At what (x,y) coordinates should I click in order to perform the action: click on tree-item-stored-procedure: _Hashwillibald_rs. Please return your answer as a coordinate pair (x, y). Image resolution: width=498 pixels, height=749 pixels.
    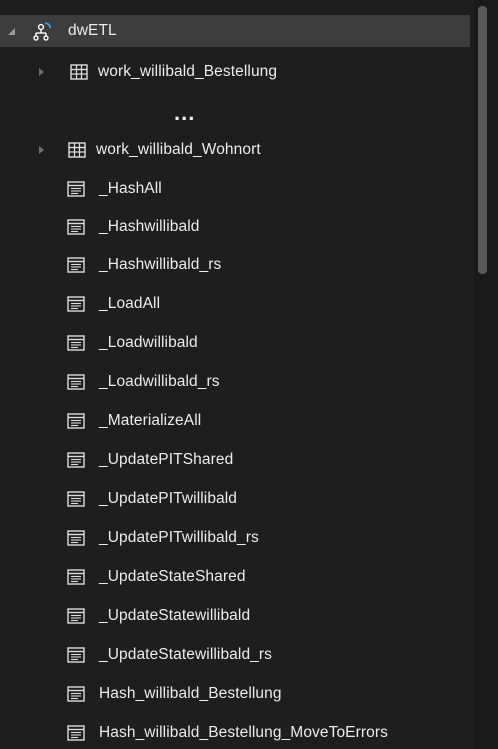
    Looking at the image, I should click on (235, 265).